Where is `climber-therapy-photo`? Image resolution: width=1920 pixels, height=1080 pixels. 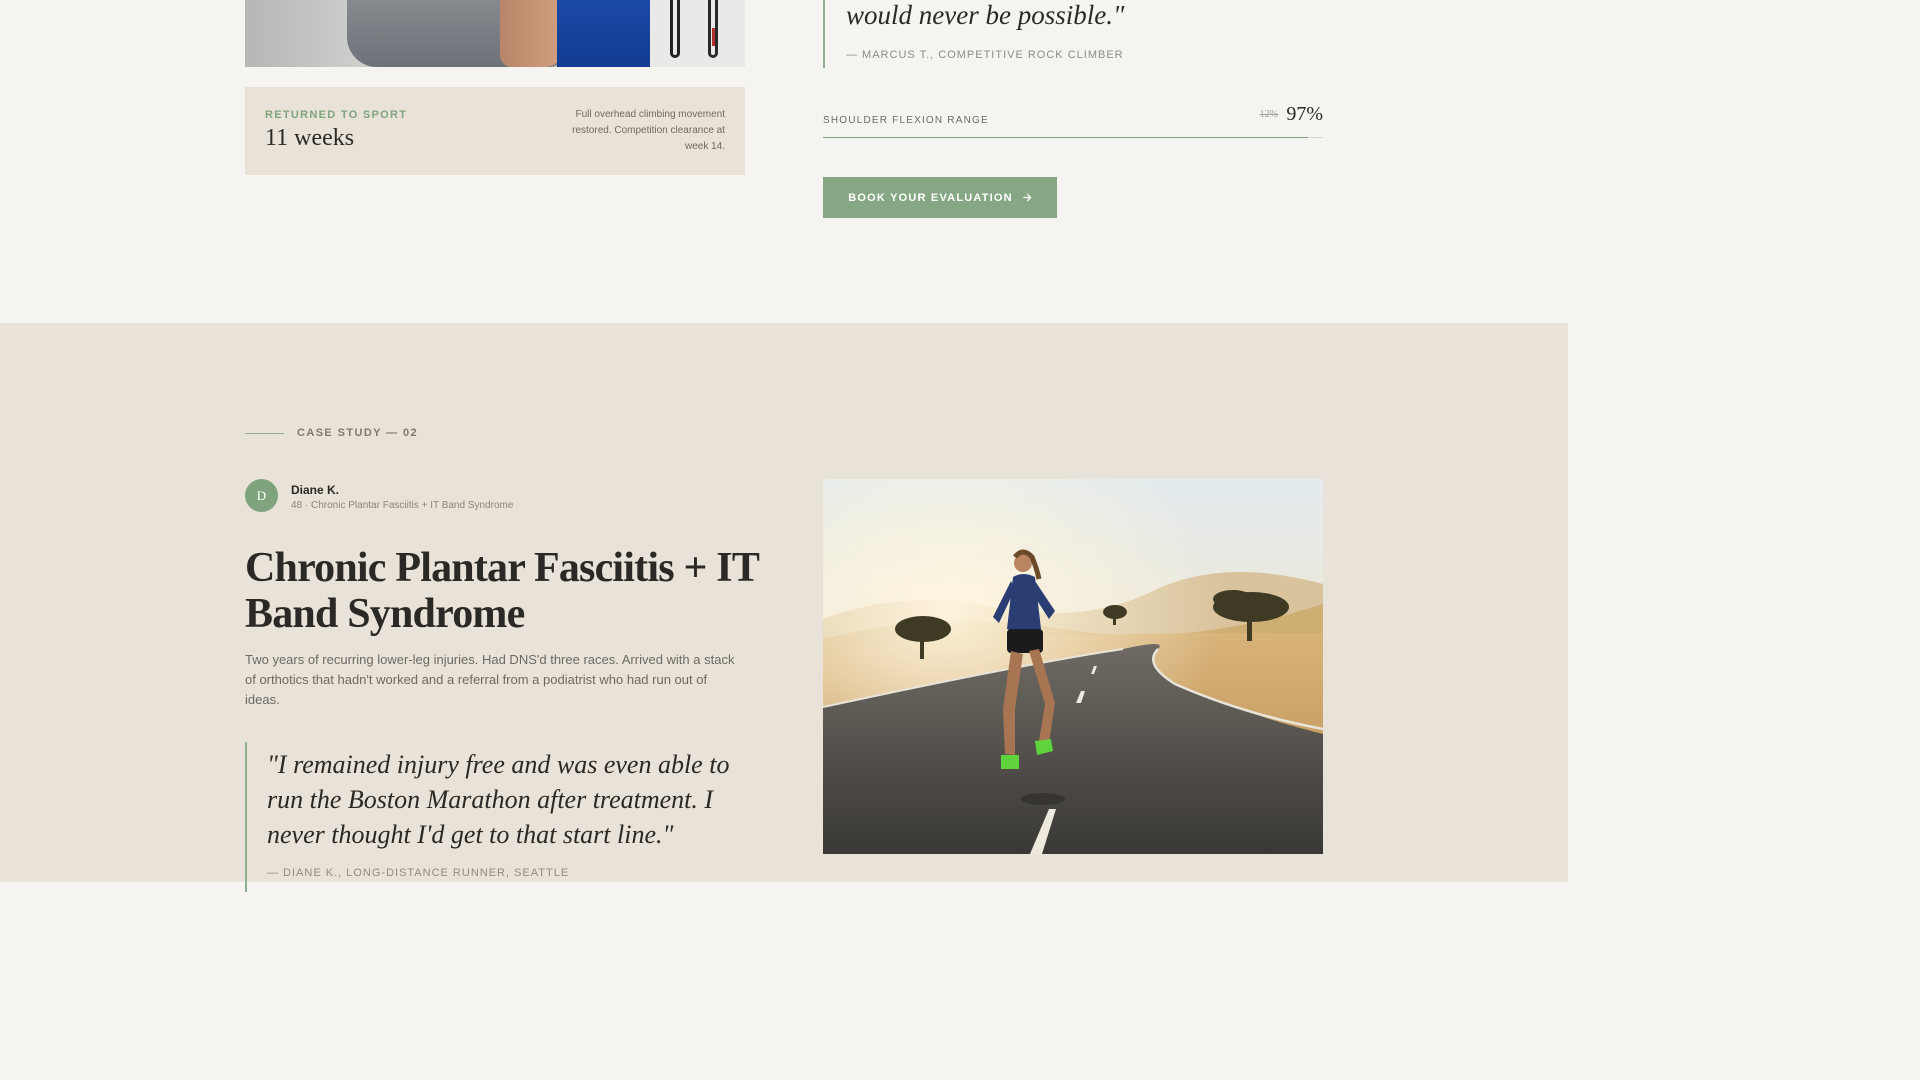
climber-therapy-photo is located at coordinates (495, 33).